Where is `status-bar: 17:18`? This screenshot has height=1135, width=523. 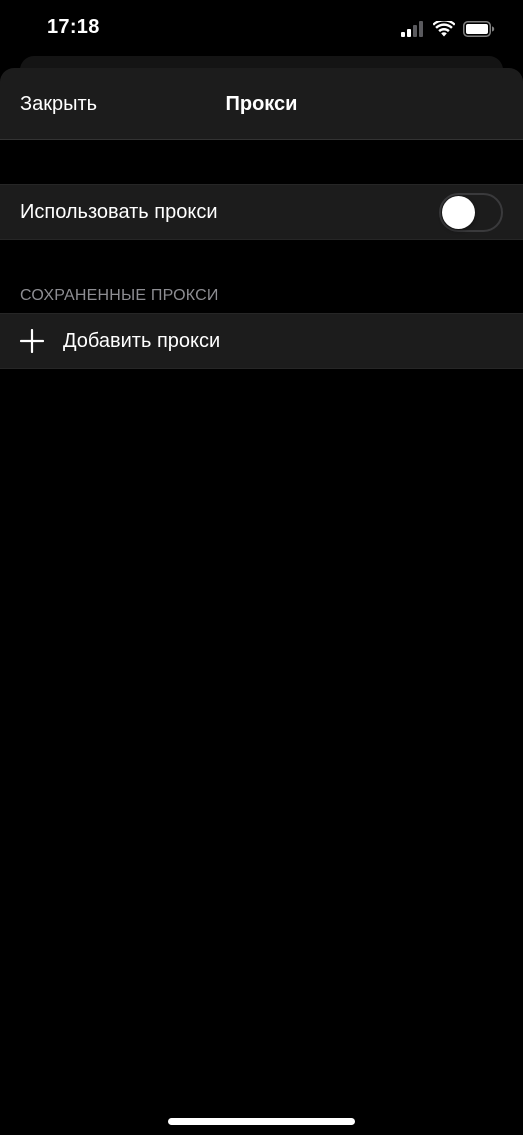 status-bar: 17:18 is located at coordinates (261, 29).